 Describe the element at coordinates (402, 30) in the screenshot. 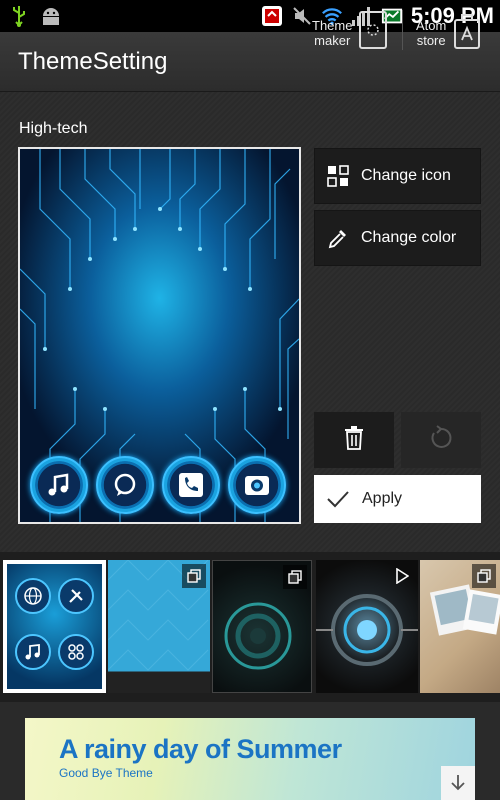

I see `title-divider` at that location.